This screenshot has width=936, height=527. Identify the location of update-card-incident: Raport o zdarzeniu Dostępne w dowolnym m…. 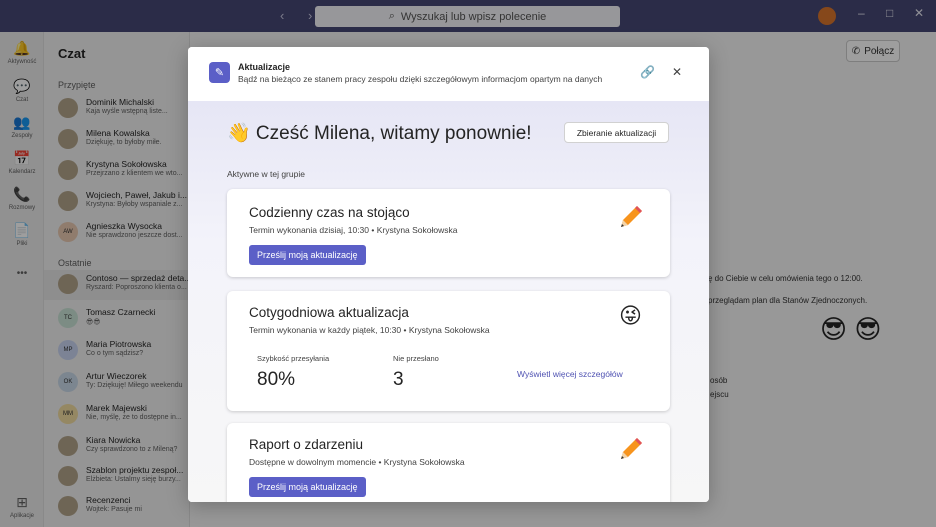
(448, 462).